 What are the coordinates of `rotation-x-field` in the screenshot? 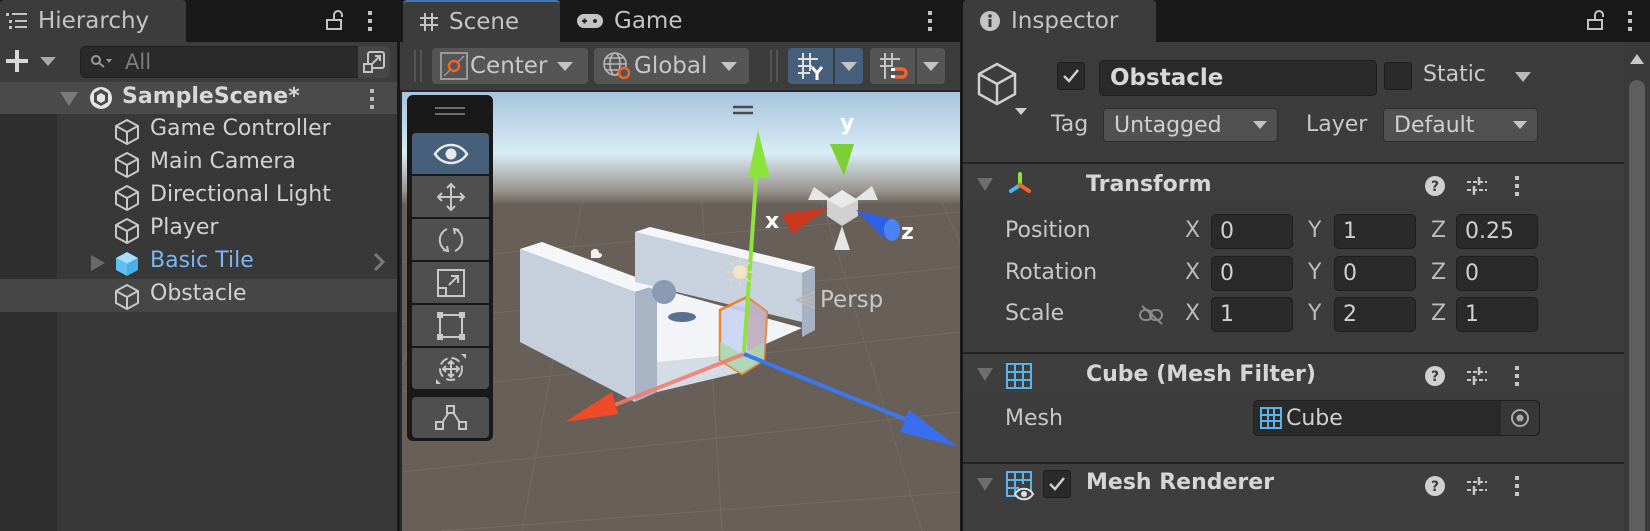 It's located at (1252, 273).